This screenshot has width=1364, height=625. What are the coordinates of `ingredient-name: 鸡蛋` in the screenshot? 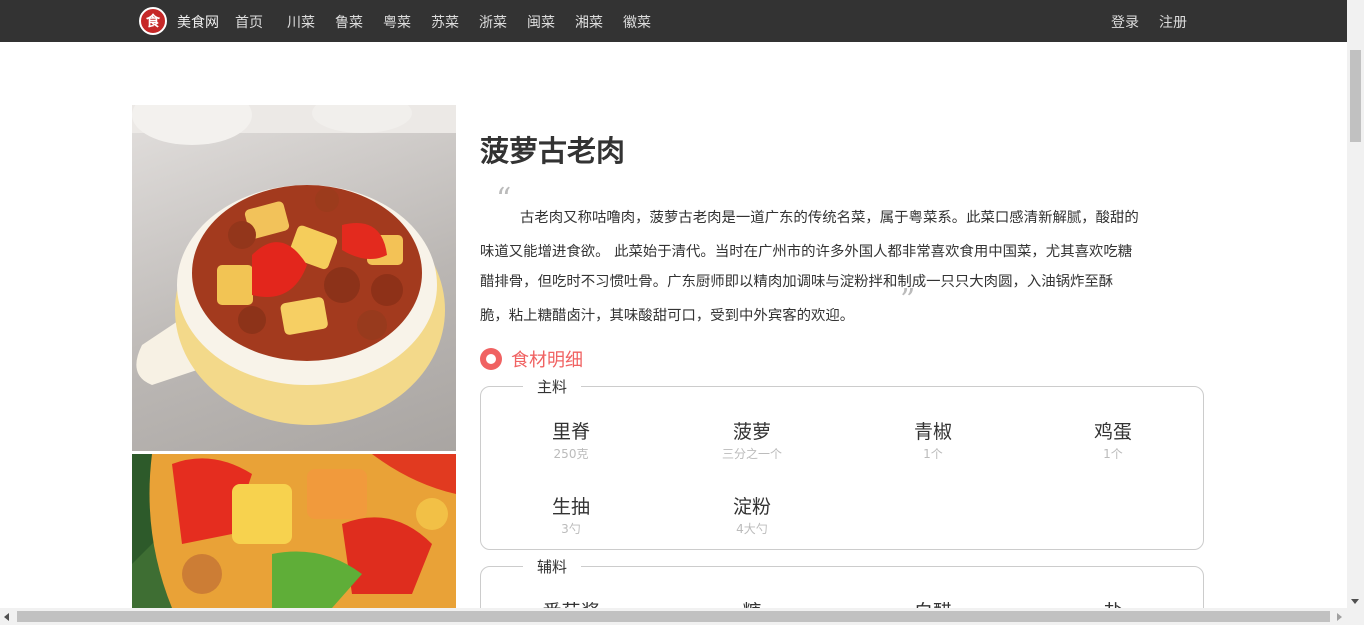 It's located at (1112, 432).